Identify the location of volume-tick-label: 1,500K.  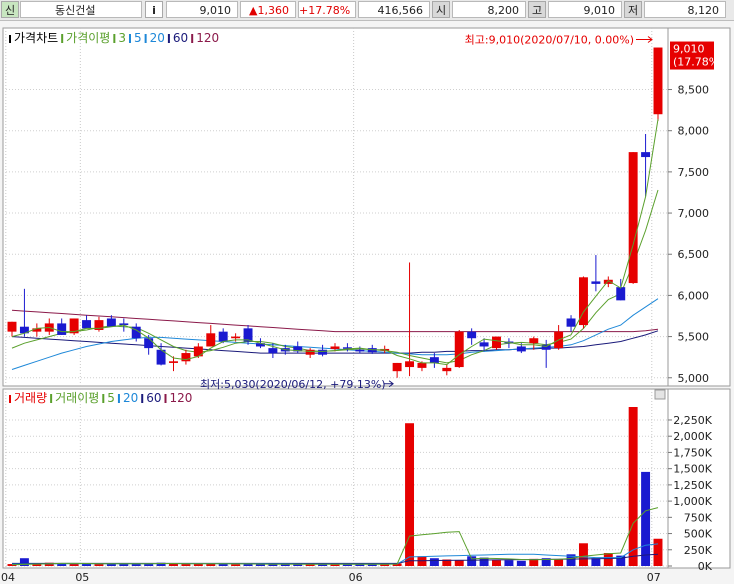
(692, 469).